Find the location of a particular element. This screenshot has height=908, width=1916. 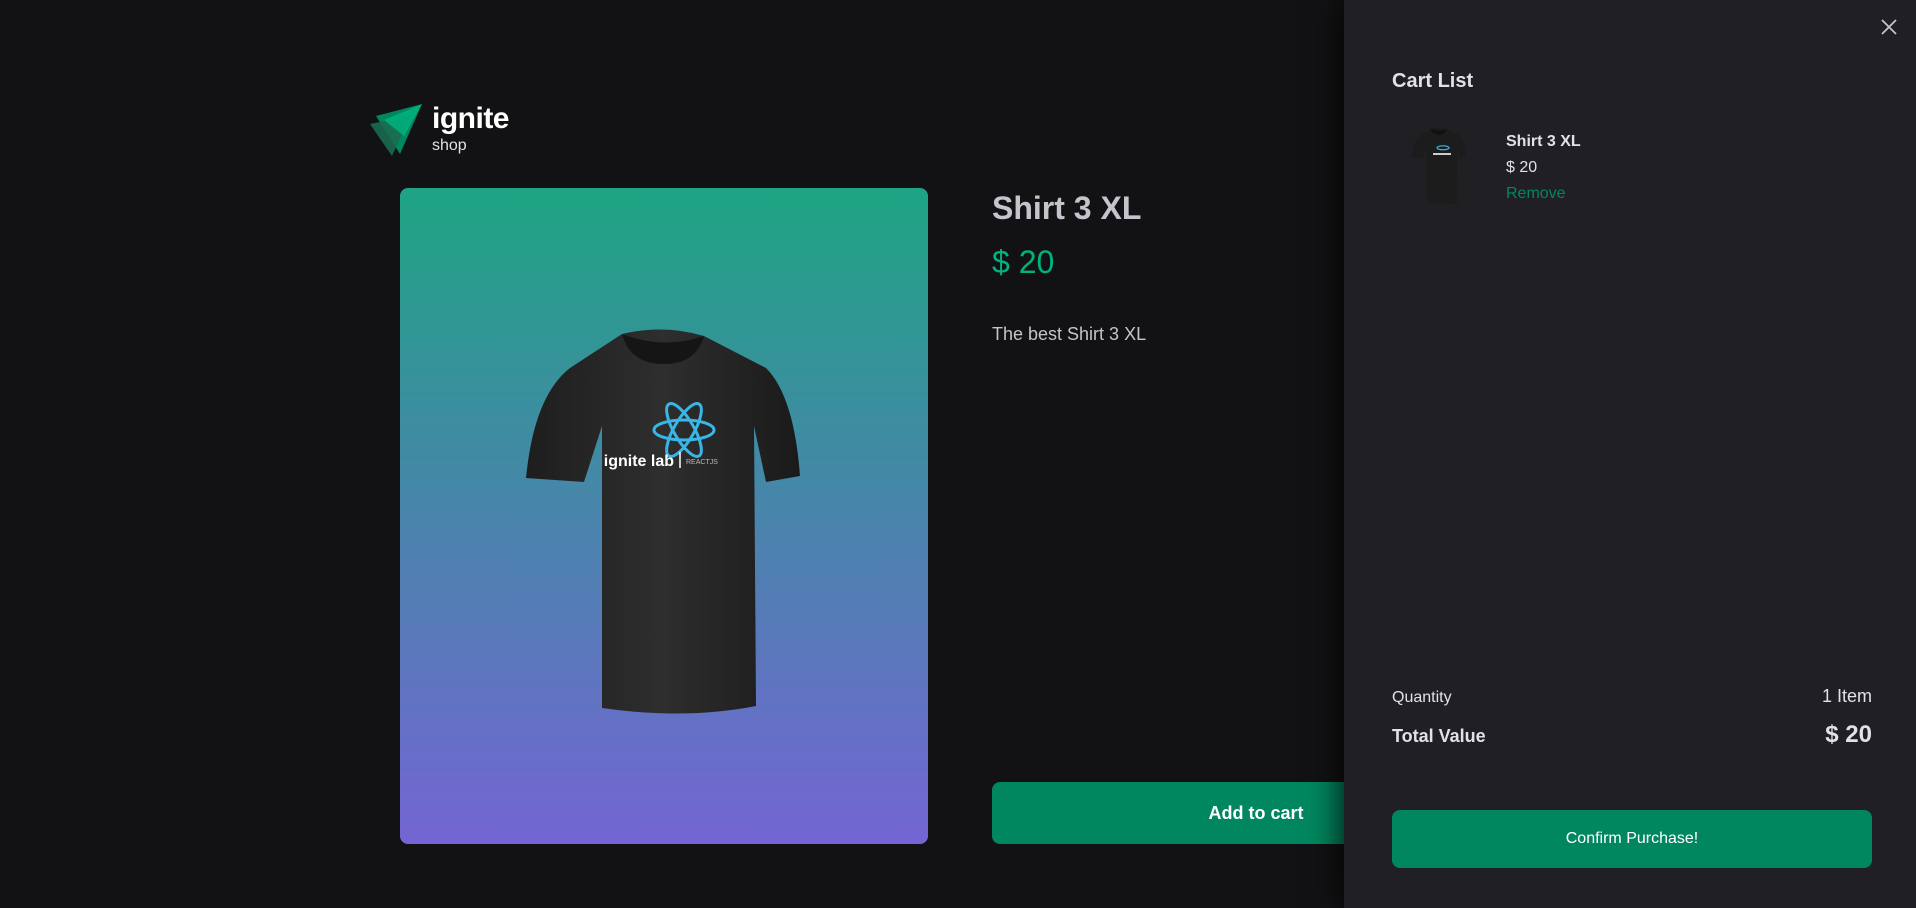

tshirt-thumbnail-image is located at coordinates (1439, 166).